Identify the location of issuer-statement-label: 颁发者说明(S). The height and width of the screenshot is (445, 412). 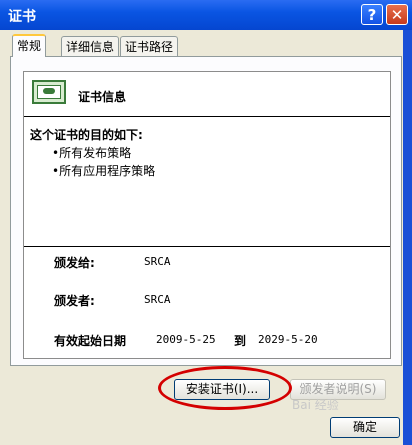
(338, 389).